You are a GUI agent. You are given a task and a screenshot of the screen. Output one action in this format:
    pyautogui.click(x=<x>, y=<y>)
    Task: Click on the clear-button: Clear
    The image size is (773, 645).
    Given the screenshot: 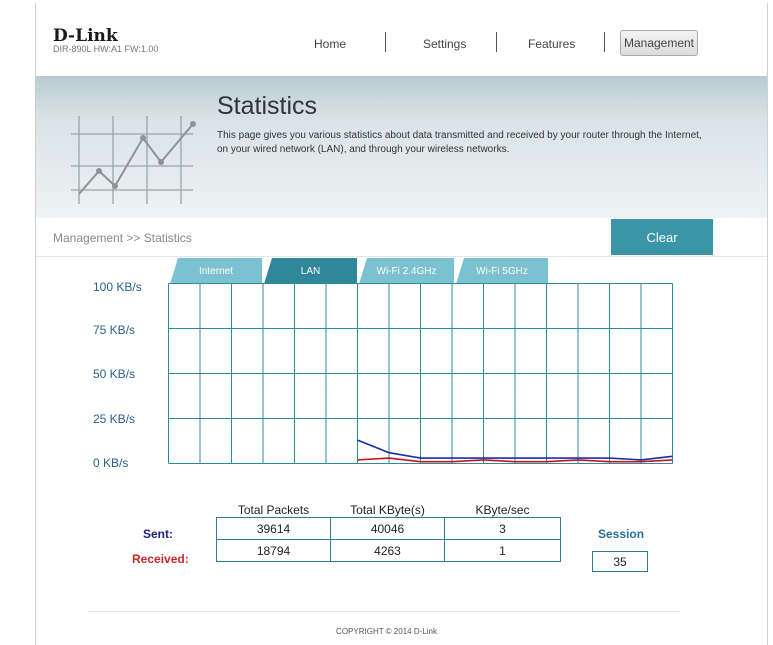 What is the action you would take?
    pyautogui.click(x=662, y=237)
    